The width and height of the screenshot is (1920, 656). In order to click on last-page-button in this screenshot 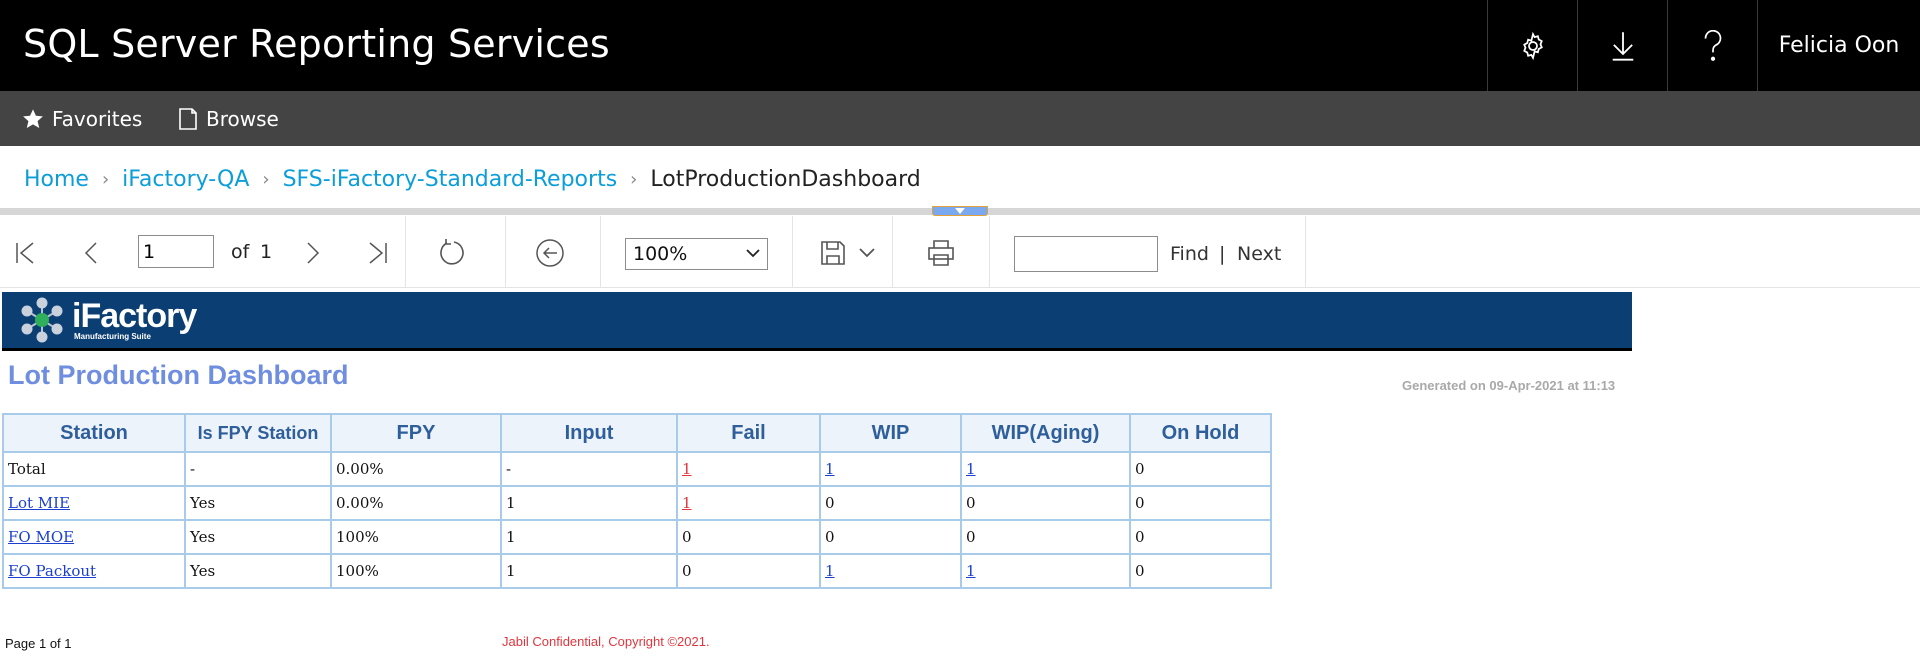, I will do `click(377, 253)`.